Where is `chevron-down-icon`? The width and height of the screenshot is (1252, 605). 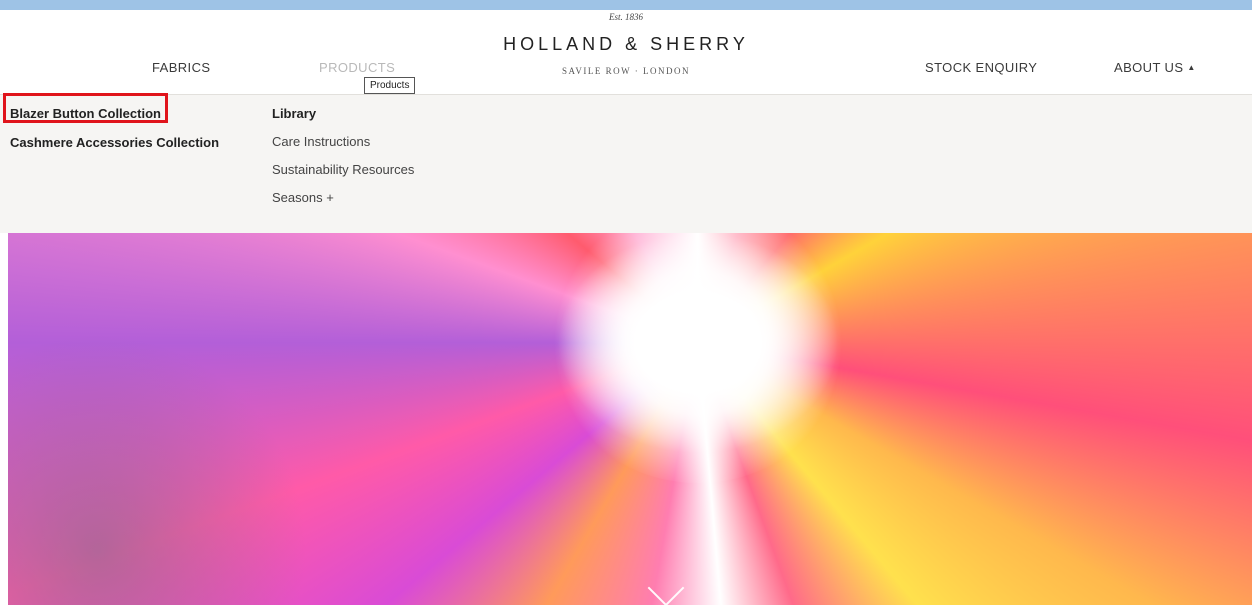 chevron-down-icon is located at coordinates (666, 587).